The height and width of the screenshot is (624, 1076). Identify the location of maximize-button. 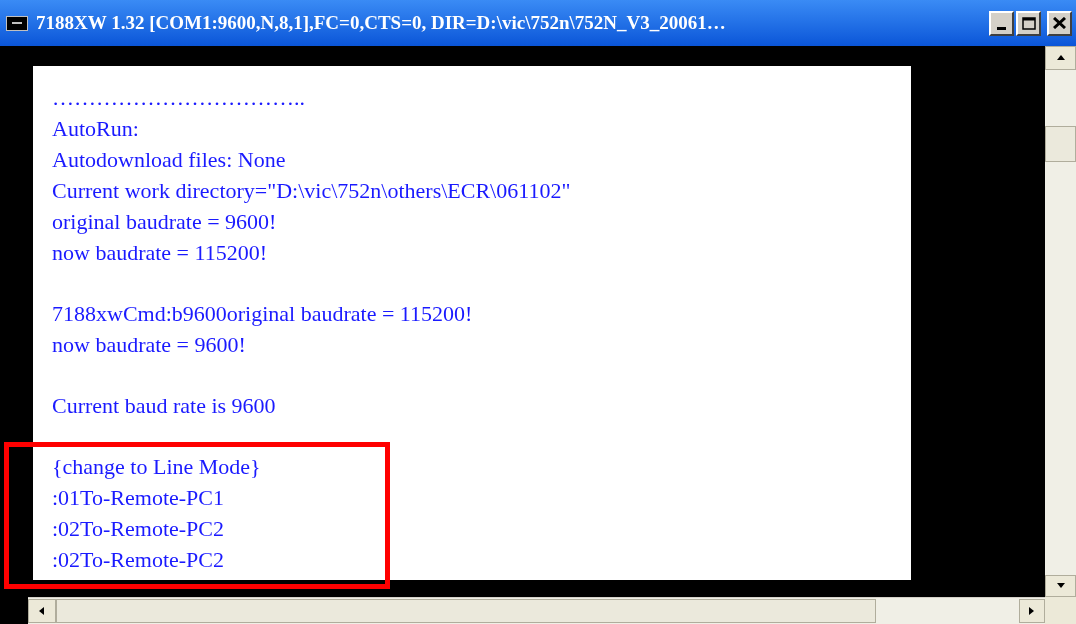
(1028, 23).